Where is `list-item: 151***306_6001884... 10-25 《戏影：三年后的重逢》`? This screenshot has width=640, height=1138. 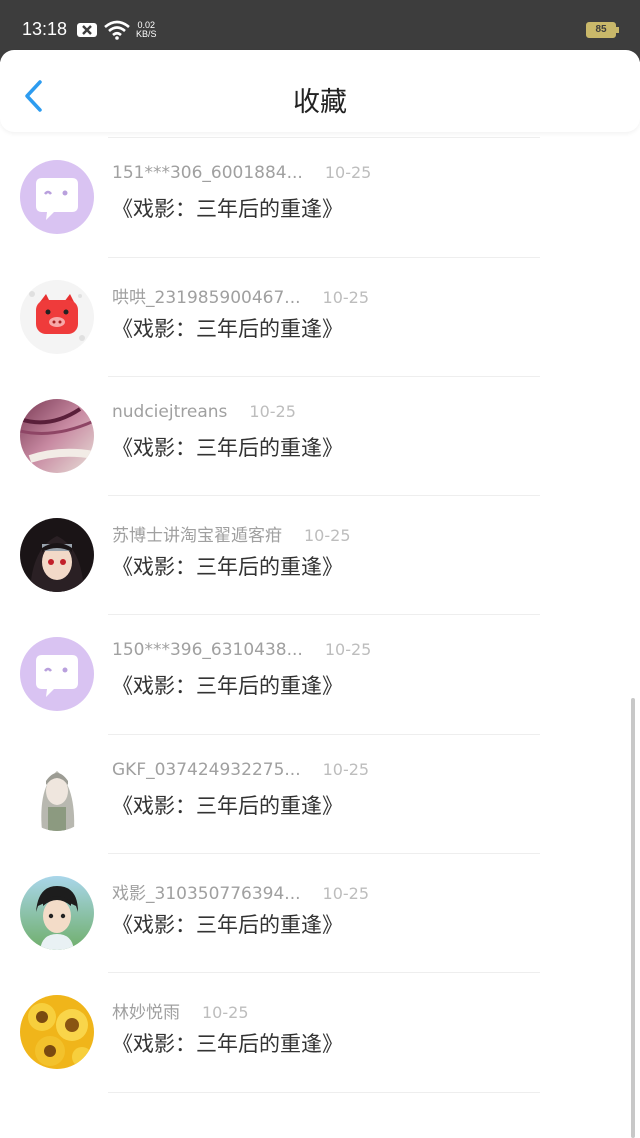
list-item: 151***306_6001884... 10-25 《戏影：三年后的重逢》 is located at coordinates (320, 198).